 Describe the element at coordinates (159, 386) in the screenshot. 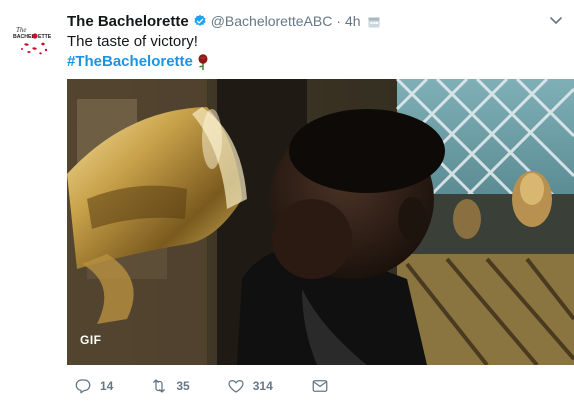

I see `retweet-icon` at that location.